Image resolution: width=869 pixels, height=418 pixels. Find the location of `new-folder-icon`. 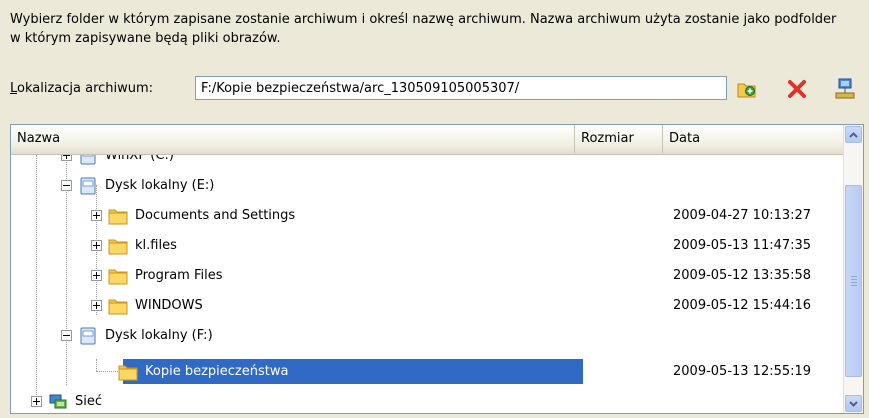

new-folder-icon is located at coordinates (746, 90).